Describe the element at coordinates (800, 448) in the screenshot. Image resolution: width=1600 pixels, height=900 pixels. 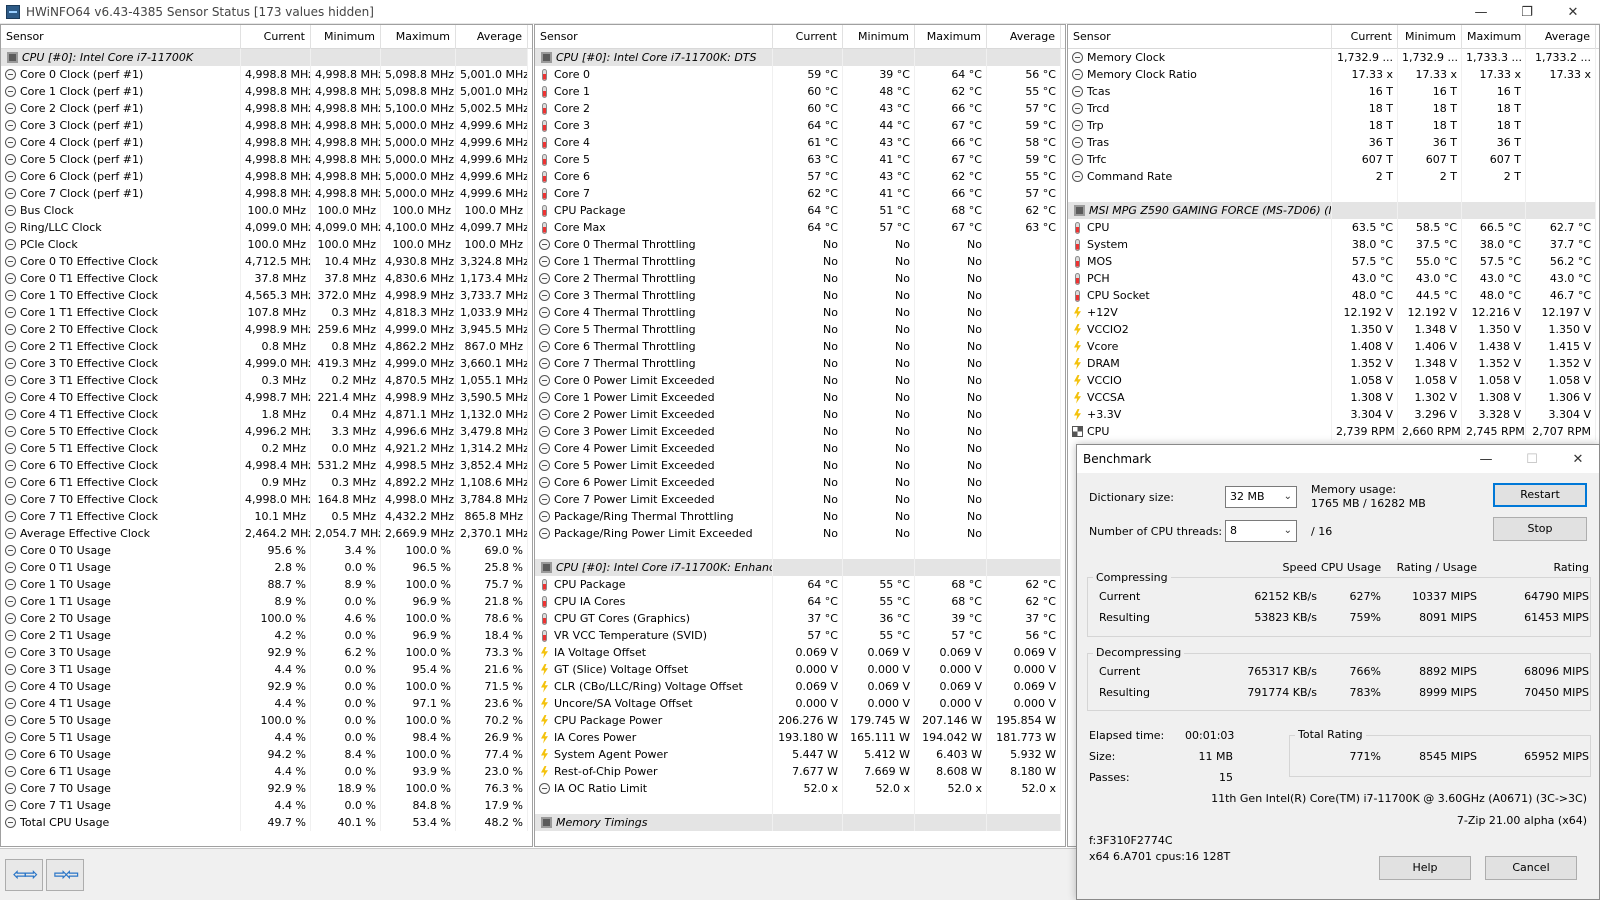
I see `table-row: Core 4 Power Limit Exceeded No No No` at that location.